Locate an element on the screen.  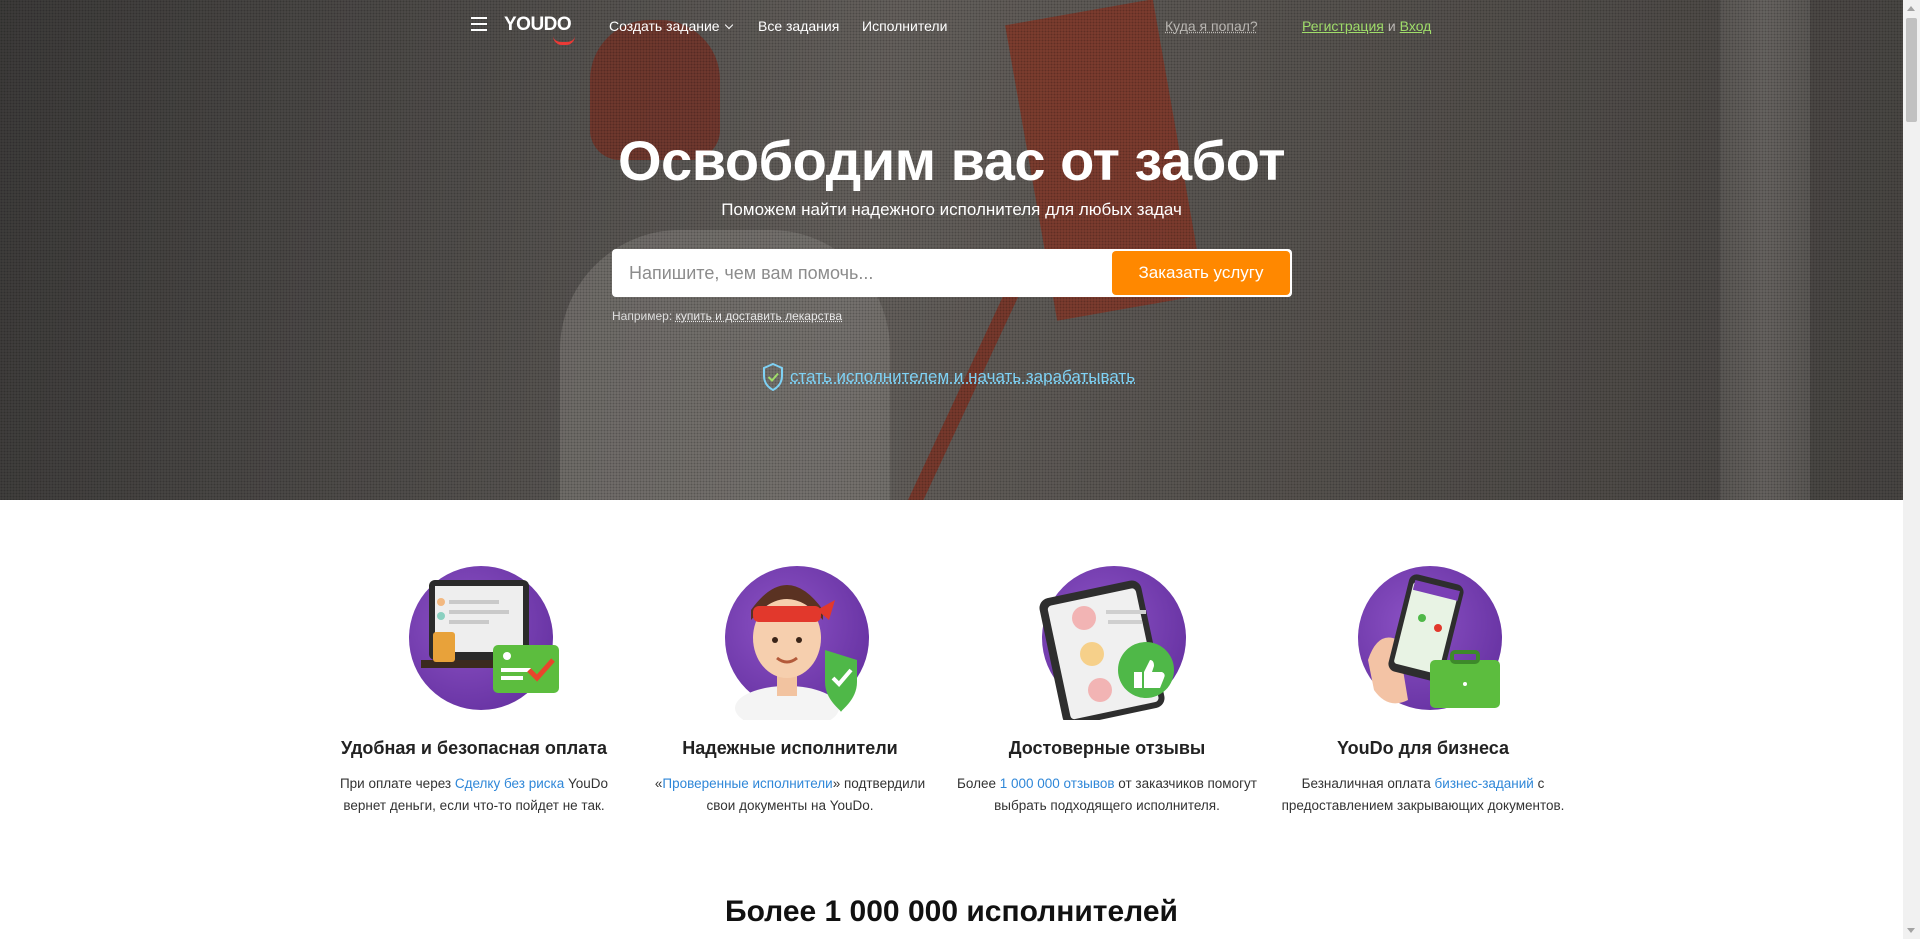
reviews-illustration is located at coordinates (1107, 640).